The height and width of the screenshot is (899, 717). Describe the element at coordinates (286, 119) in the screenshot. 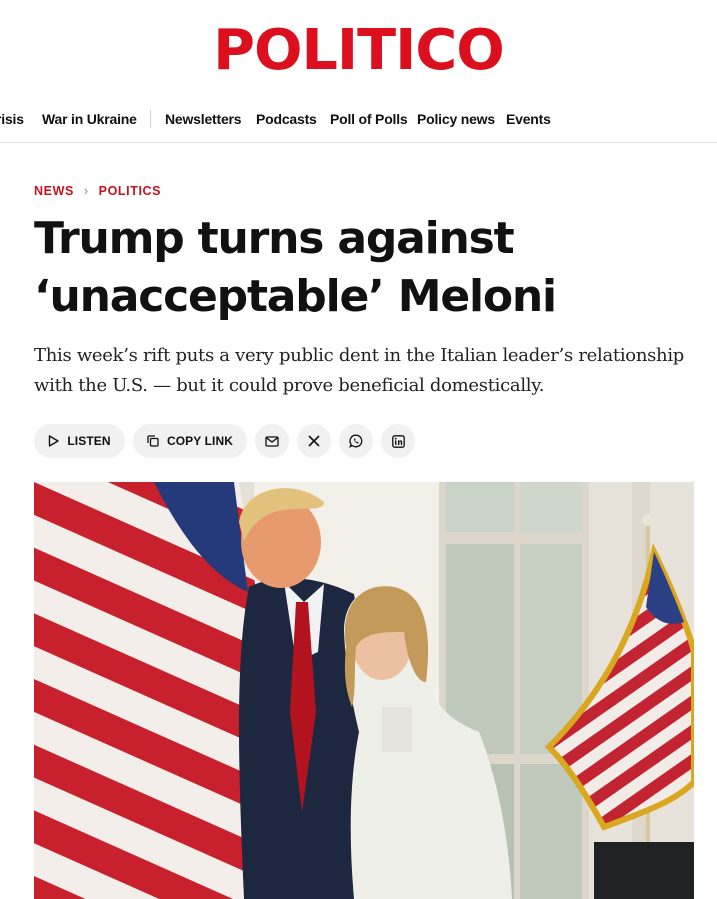

I see `nav-item-podcasts: Podcasts` at that location.